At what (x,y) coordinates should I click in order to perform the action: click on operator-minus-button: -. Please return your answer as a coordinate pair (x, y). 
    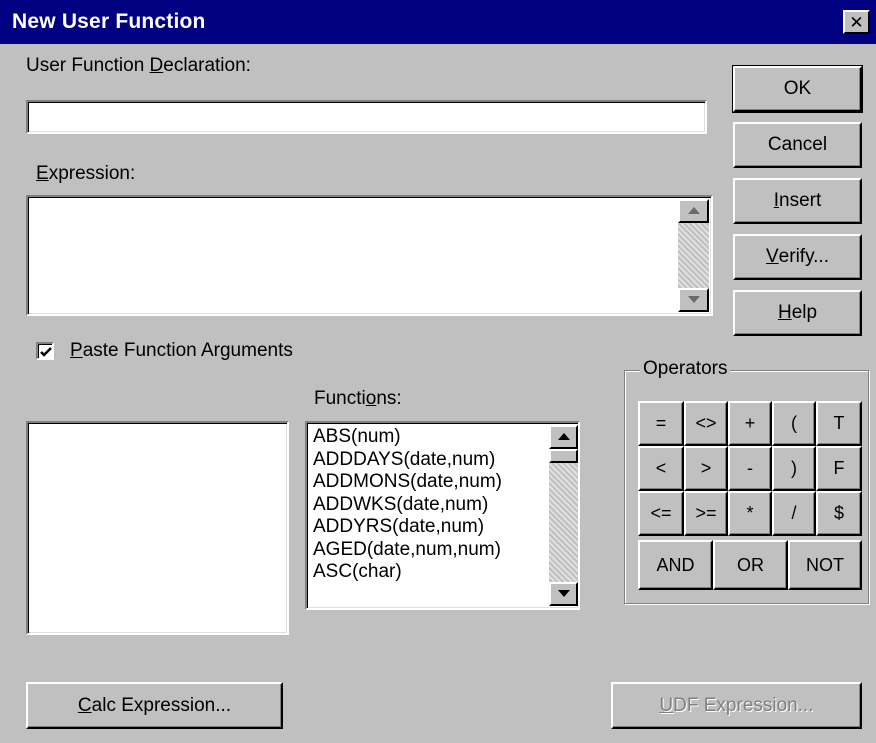
    Looking at the image, I should click on (750, 468).